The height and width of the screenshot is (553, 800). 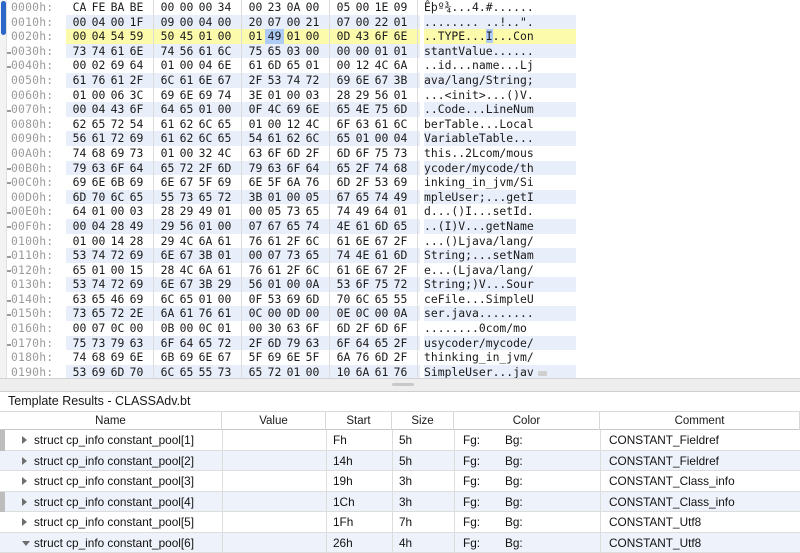 I want to click on hex-byte-group: 65 72 2F 6D, so click(x=198, y=168).